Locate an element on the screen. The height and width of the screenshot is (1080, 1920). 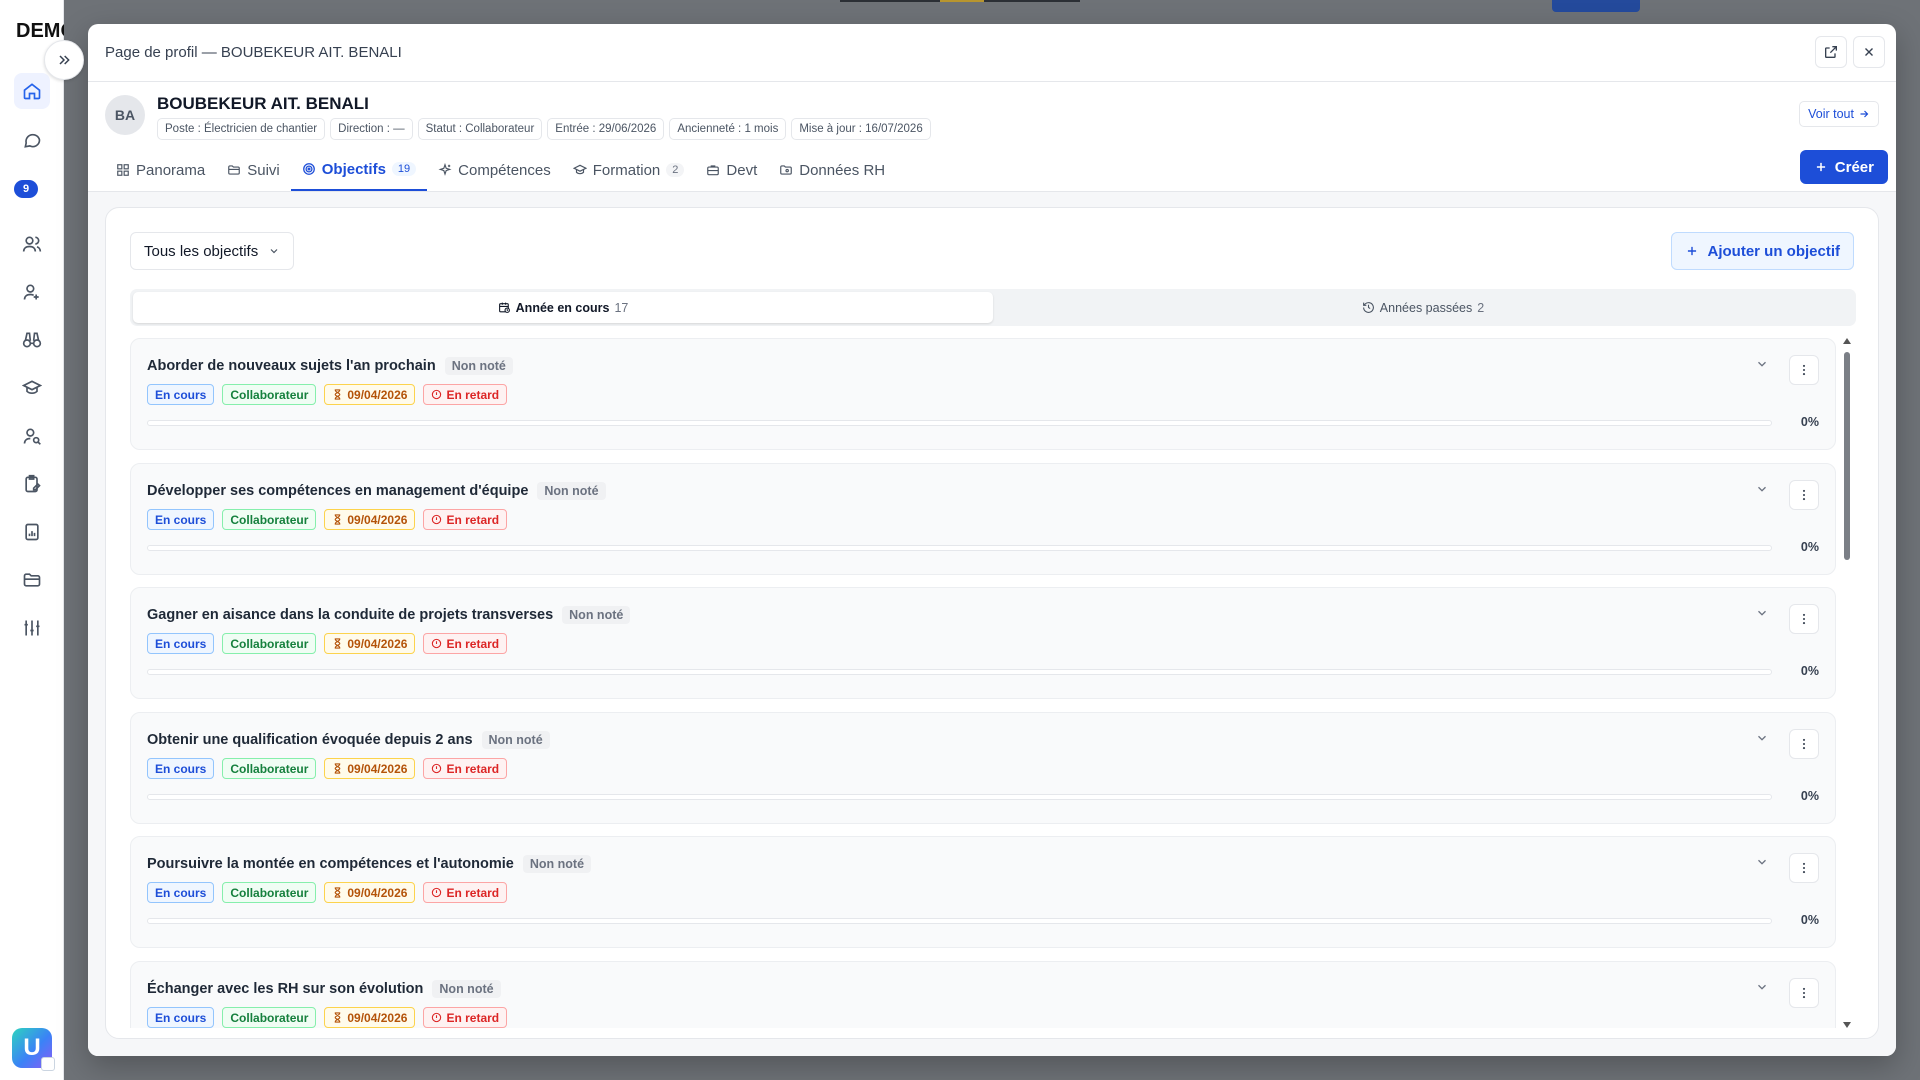
binoculars-icon is located at coordinates (32, 340).